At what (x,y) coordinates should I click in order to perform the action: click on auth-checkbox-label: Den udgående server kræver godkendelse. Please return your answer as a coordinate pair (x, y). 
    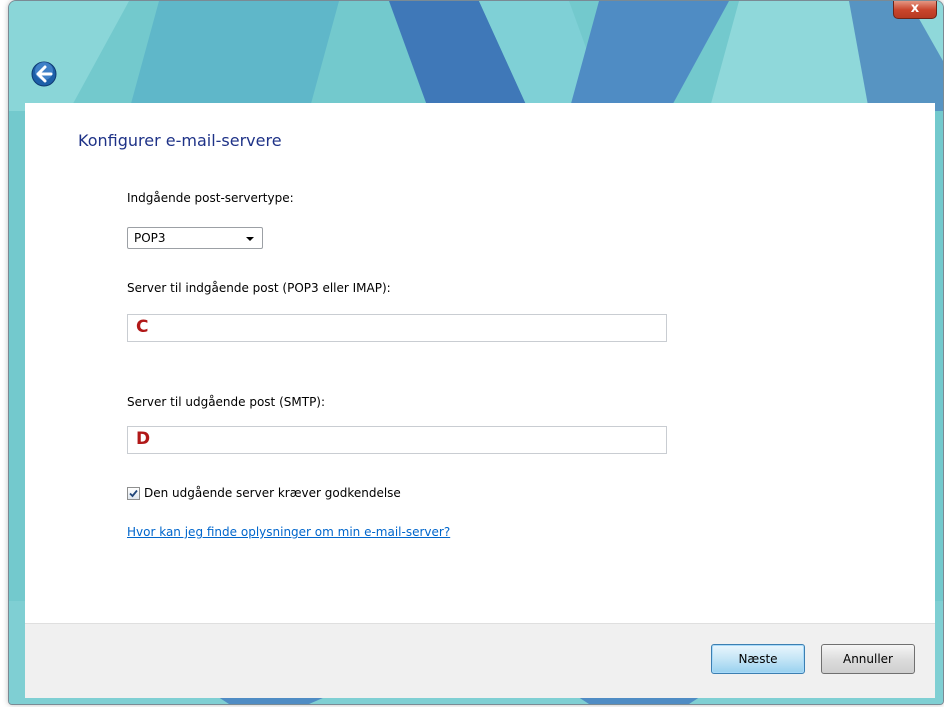
    Looking at the image, I should click on (272, 493).